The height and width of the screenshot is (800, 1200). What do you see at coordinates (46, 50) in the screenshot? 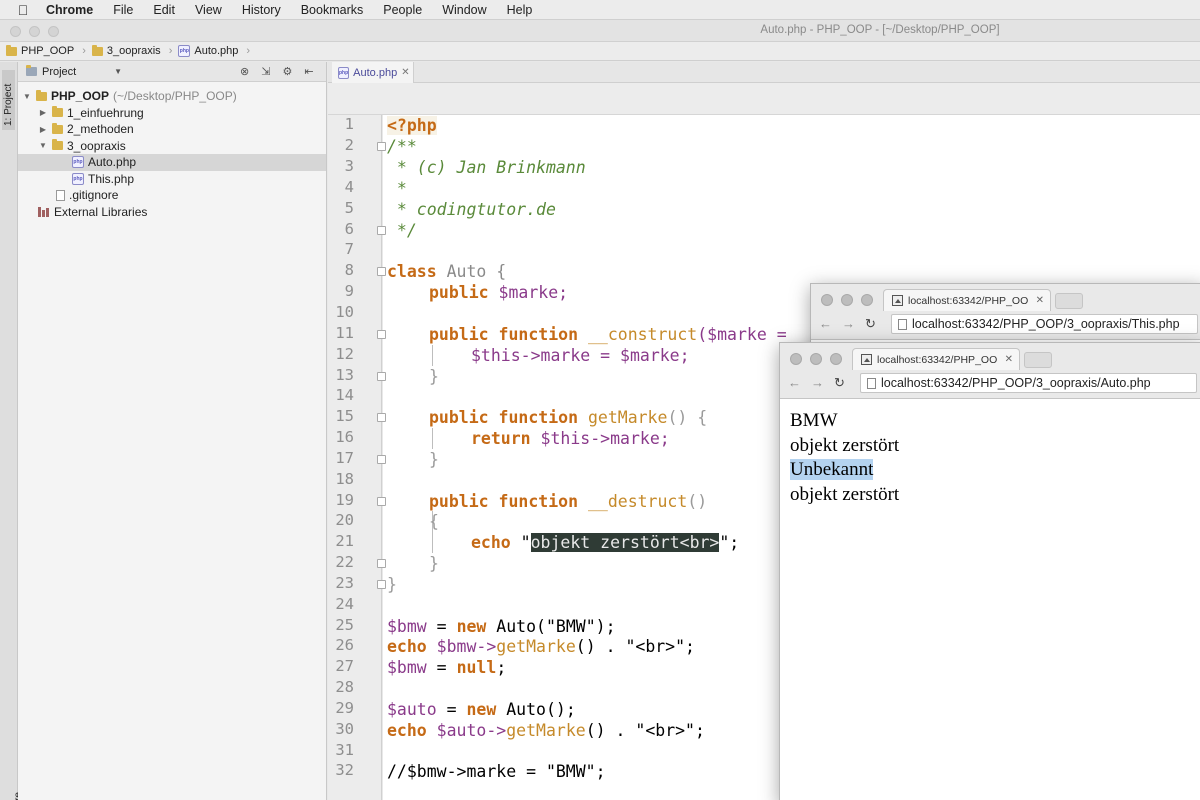
I see `breadcrumb-project: PHP_OOP ›` at bounding box center [46, 50].